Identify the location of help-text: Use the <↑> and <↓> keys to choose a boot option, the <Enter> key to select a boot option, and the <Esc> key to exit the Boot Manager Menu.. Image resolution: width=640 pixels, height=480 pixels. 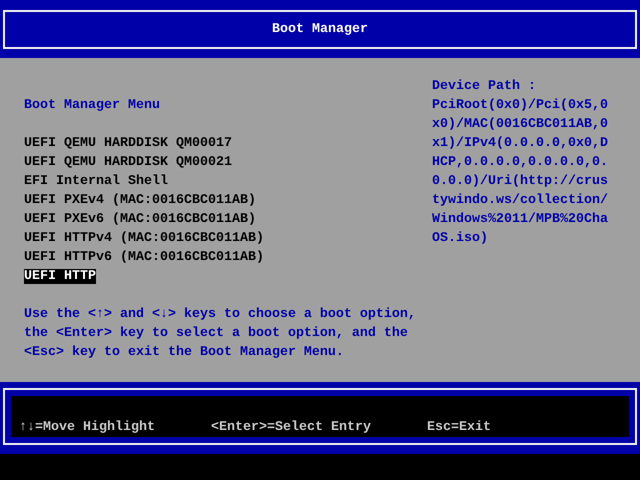
(220, 334).